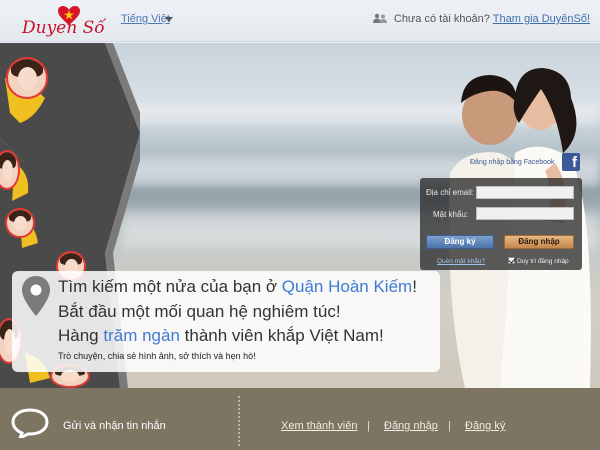  I want to click on remember-label: Duy trì đăng nhập, so click(543, 261).